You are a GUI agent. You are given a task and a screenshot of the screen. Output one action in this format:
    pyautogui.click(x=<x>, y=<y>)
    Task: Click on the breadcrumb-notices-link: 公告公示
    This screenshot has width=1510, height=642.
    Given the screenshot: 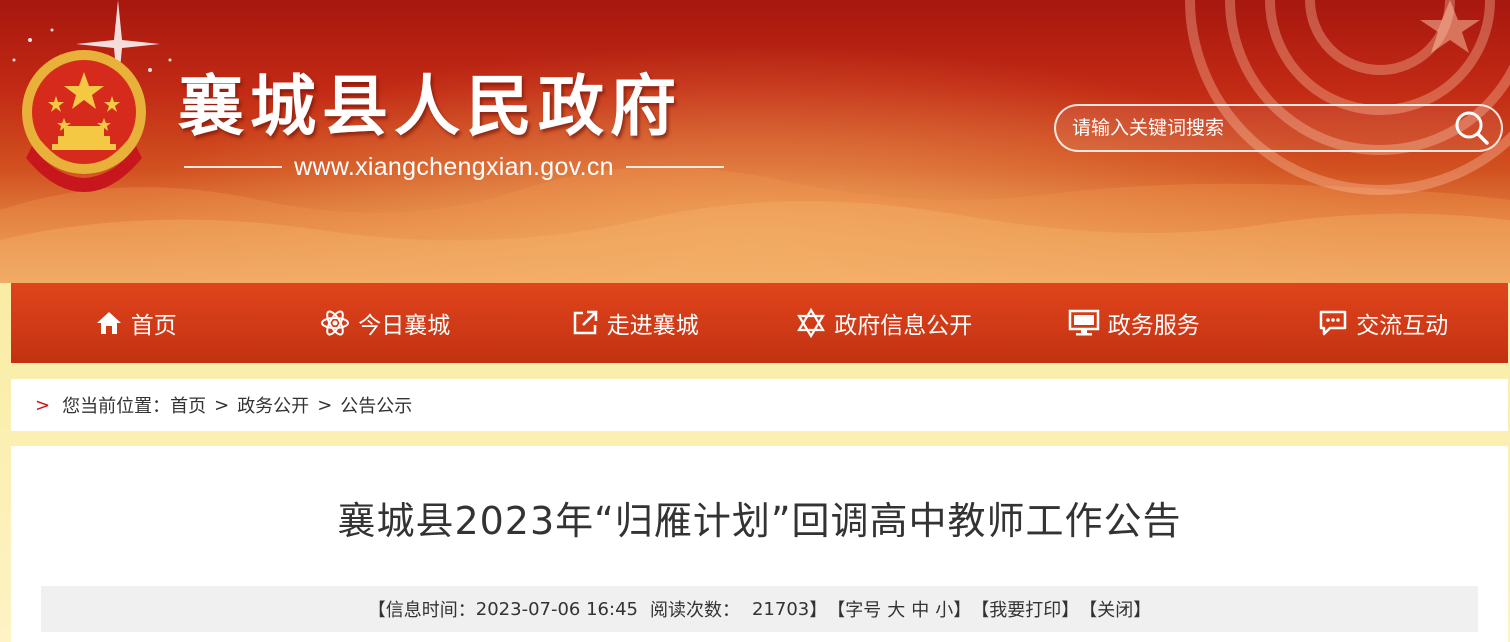 What is the action you would take?
    pyautogui.click(x=376, y=405)
    